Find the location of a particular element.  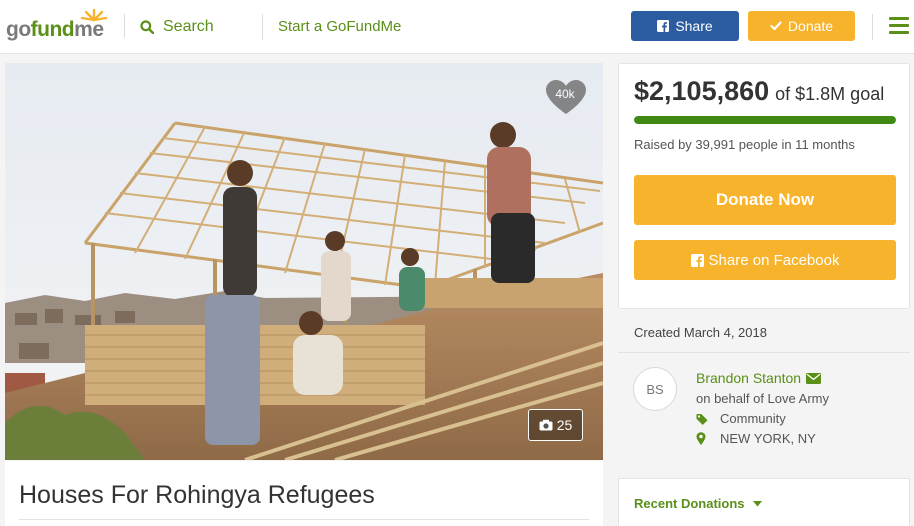

campaign-title-box: Houses For Rohingya Refugees is located at coordinates (304, 493).